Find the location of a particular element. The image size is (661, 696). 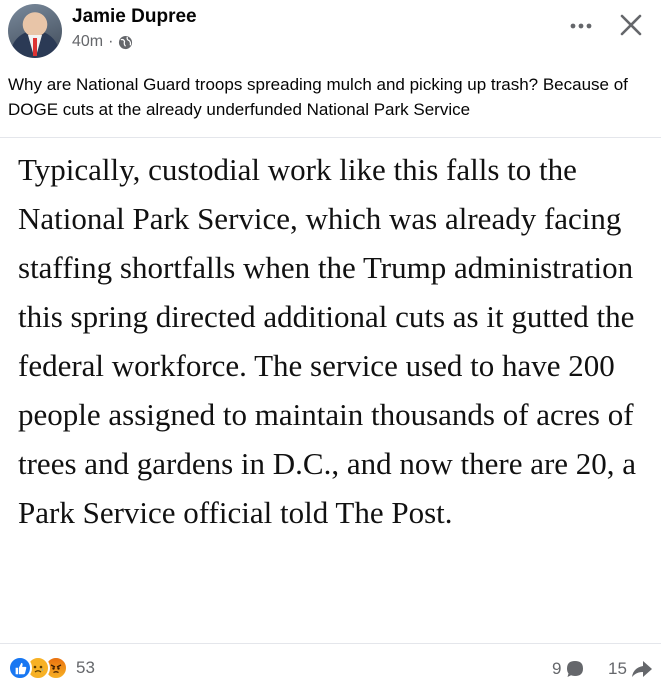

post-time: 40m is located at coordinates (87, 42).